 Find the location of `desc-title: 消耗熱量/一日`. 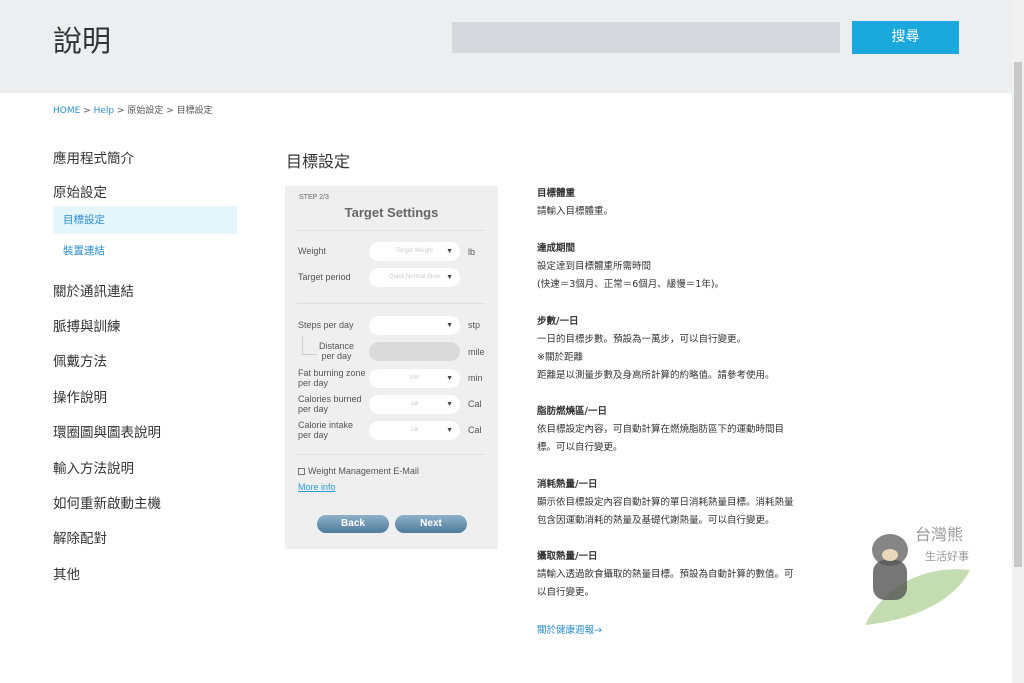

desc-title: 消耗熱量/一日 is located at coordinates (567, 484).